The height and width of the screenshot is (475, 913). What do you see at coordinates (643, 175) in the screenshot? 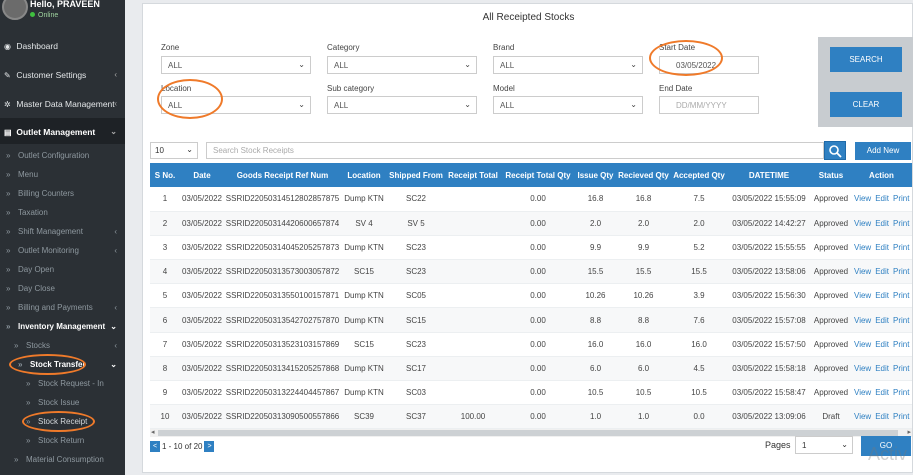
I see `col-header: Recieved Qty` at bounding box center [643, 175].